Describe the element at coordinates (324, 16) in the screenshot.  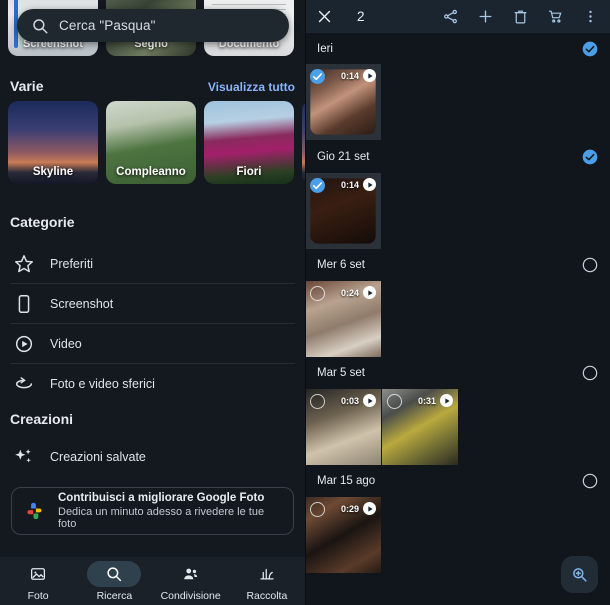
I see `close-icon` at that location.